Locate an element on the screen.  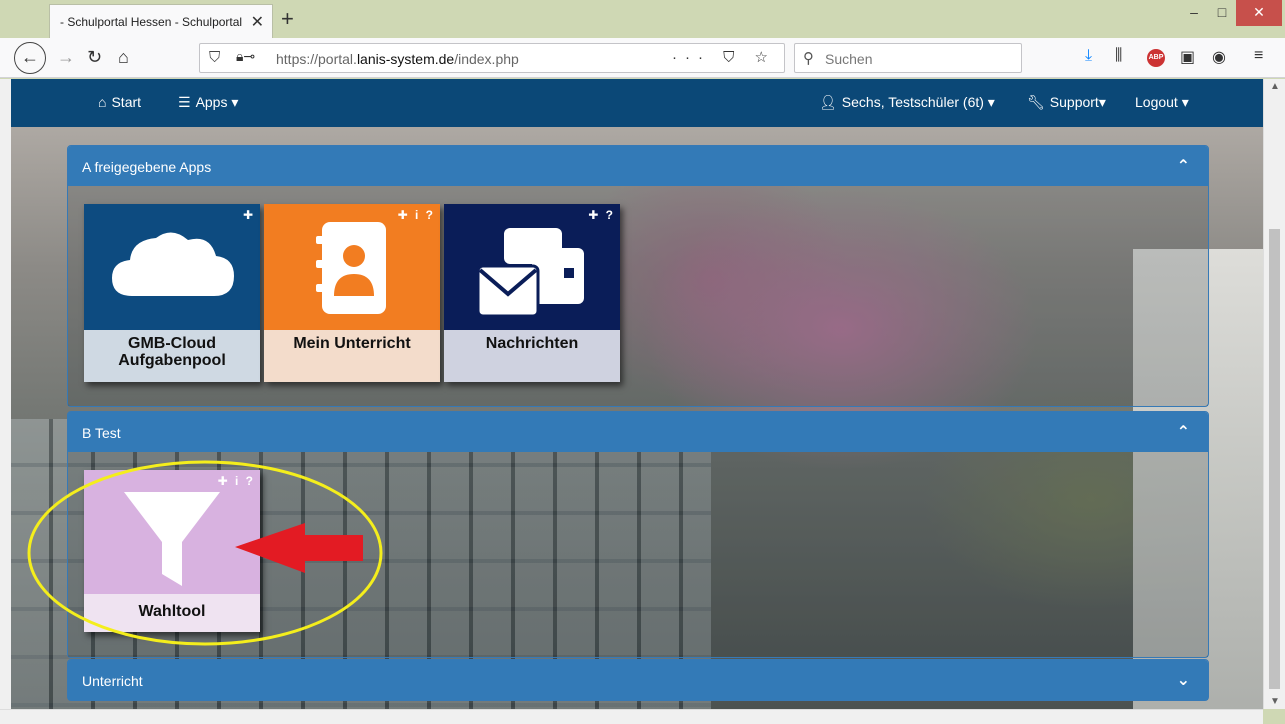
vertical-scrollbar: ▲ ▼ is located at coordinates (1274, 394).